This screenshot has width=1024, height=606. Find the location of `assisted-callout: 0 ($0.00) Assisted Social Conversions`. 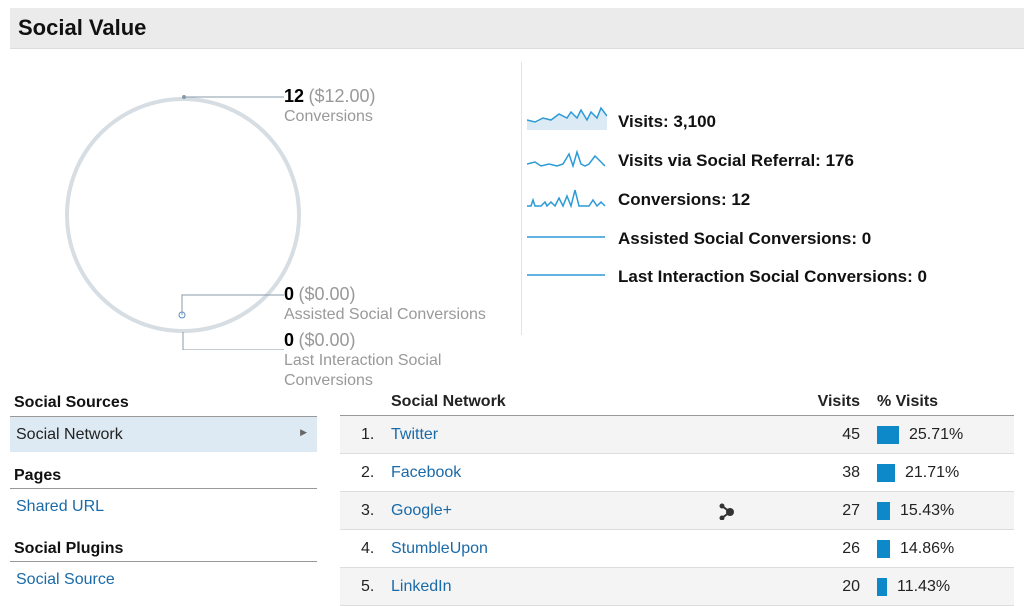

assisted-callout: 0 ($0.00) Assisted Social Conversions is located at coordinates (385, 303).